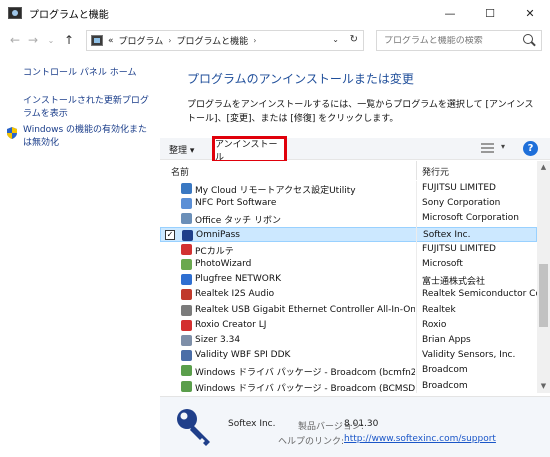 The width and height of the screenshot is (550, 457). I want to click on program-row: PhotoWizard Microsoft, so click(348, 264).